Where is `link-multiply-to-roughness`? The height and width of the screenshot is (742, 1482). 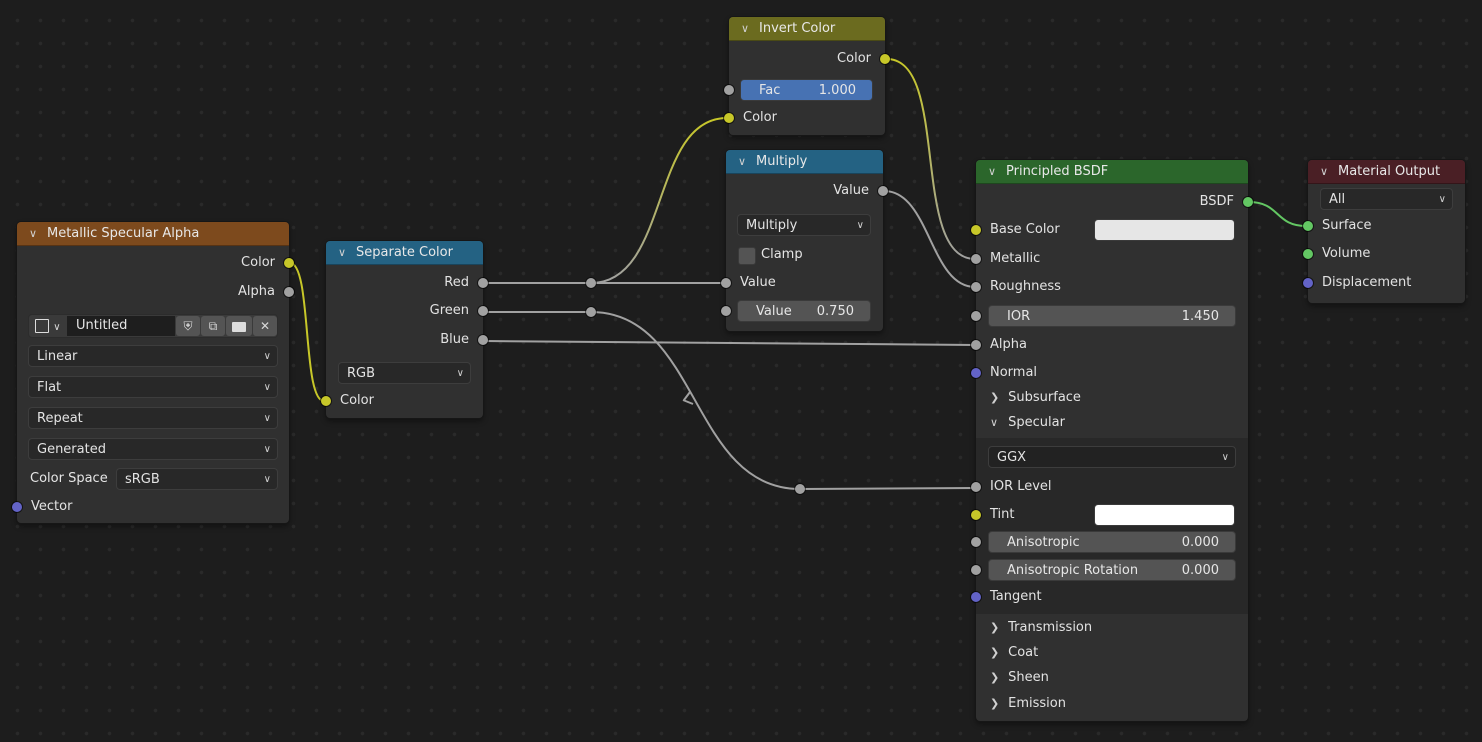 link-multiply-to-roughness is located at coordinates (929, 239).